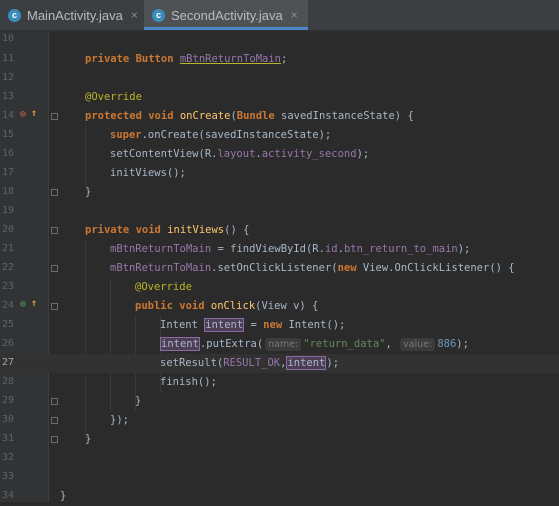  Describe the element at coordinates (279, 192) in the screenshot. I see `code-line: 18 }` at that location.